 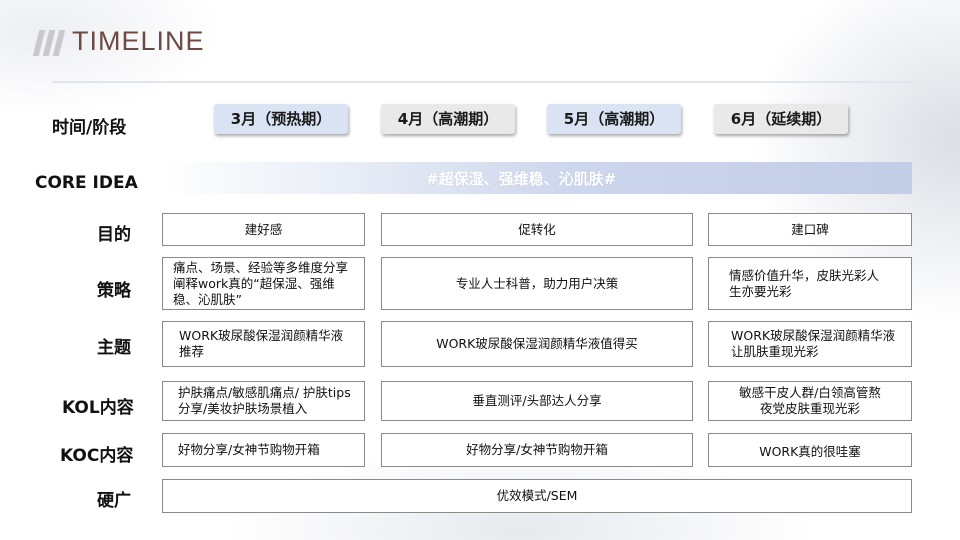 I want to click on koc-cell: WORK真的很哇塞, so click(x=810, y=450).